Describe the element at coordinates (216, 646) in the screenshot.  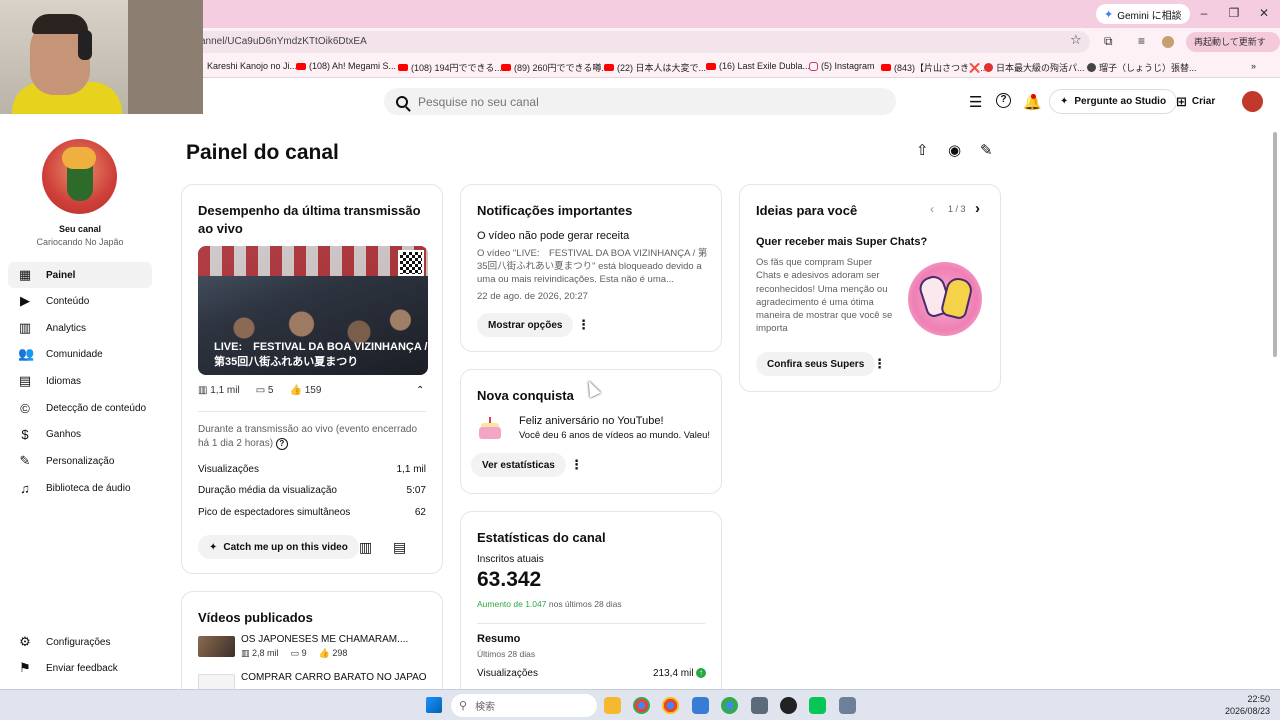
I see `video-thumbnail` at that location.